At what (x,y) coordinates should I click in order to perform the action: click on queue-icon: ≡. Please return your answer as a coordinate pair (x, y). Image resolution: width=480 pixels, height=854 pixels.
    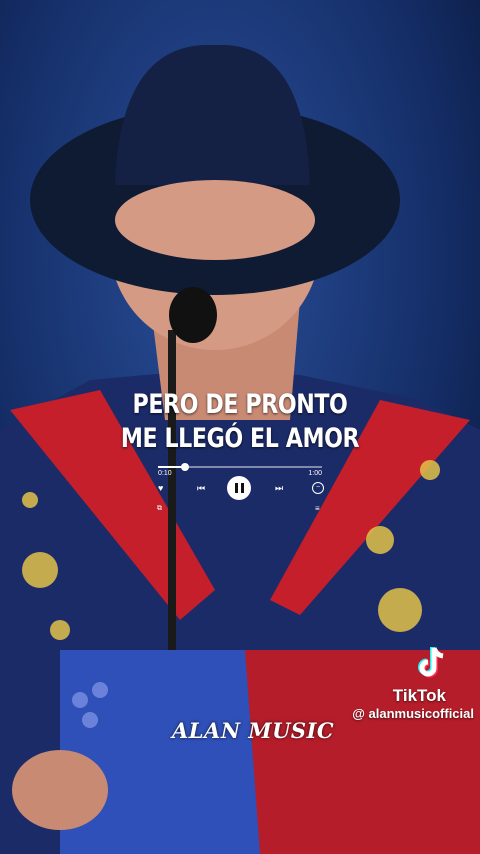
    Looking at the image, I should click on (317, 509).